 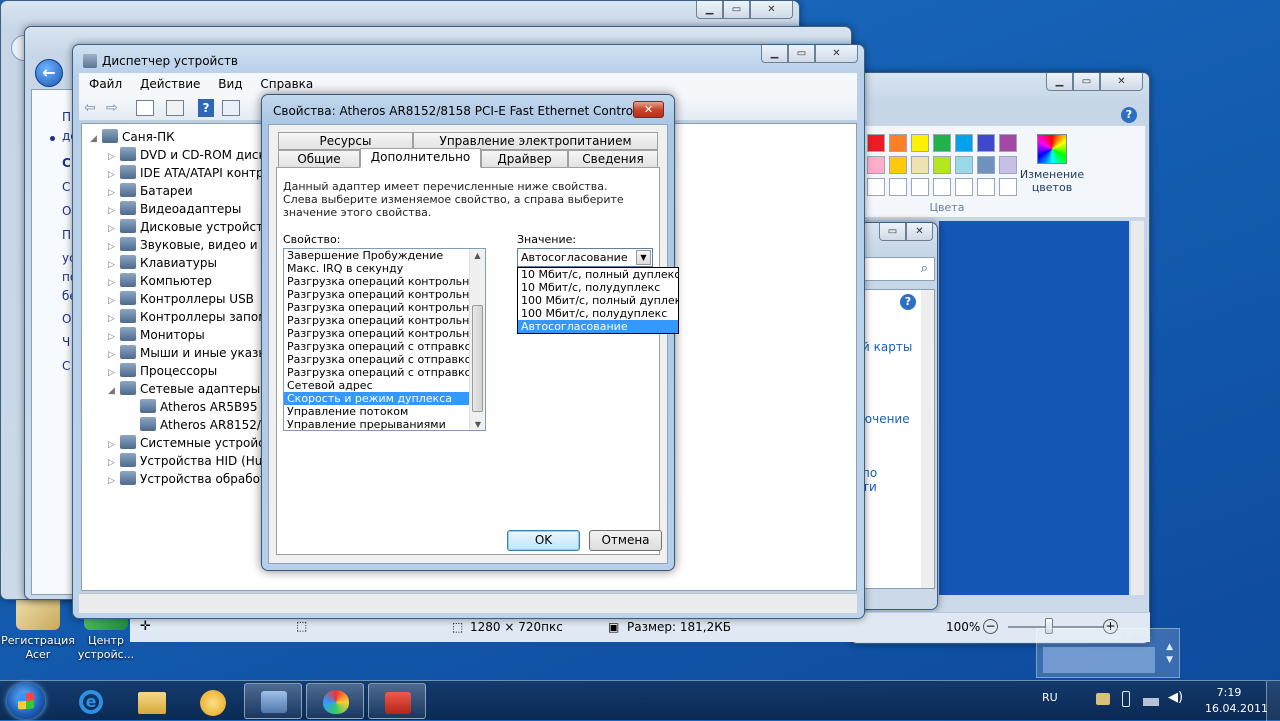 What do you see at coordinates (397, 701) in the screenshot?
I see `taskbar-toolbox` at bounding box center [397, 701].